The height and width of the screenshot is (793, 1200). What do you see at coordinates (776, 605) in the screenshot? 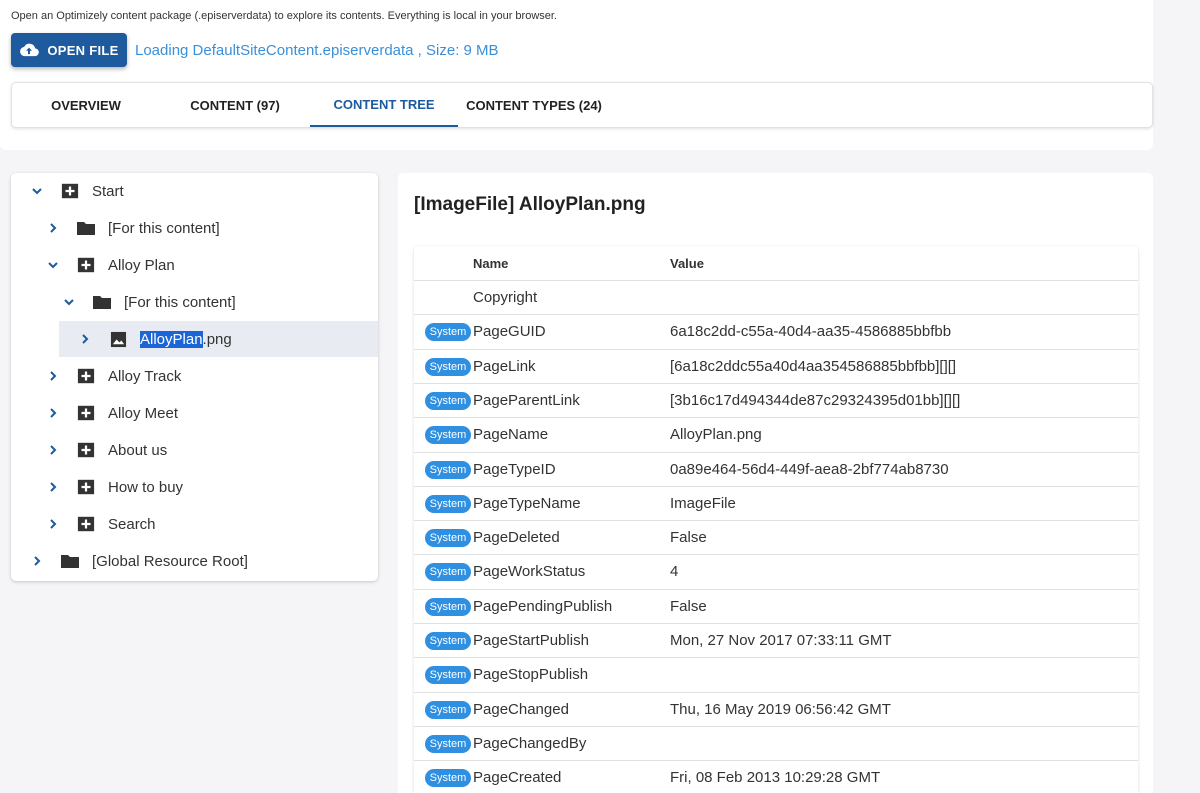
I see `table-row: System PagePendingPublish False` at bounding box center [776, 605].